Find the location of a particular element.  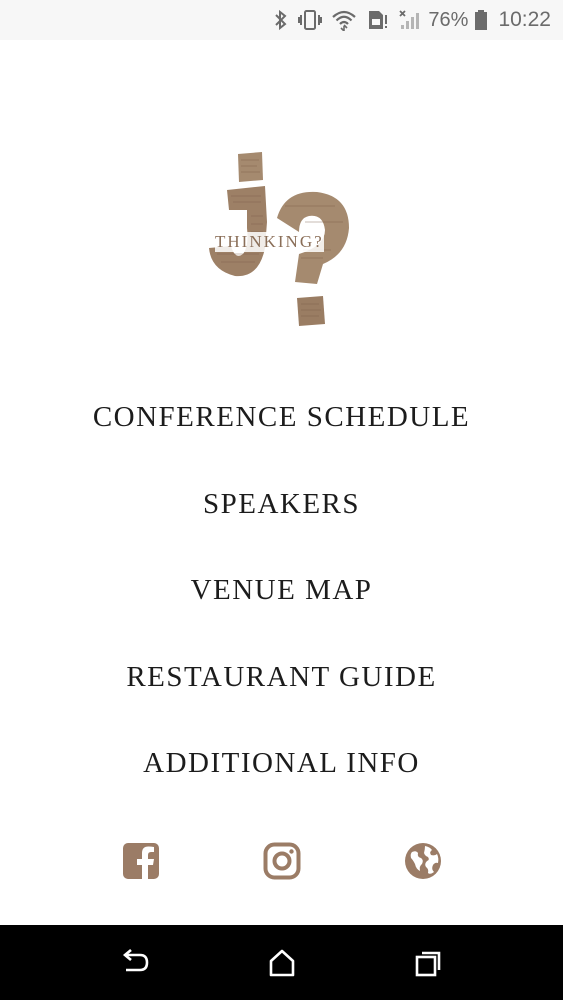

menu-item-conference-schedule: CONFERENCE SCHEDULE is located at coordinates (281, 417).